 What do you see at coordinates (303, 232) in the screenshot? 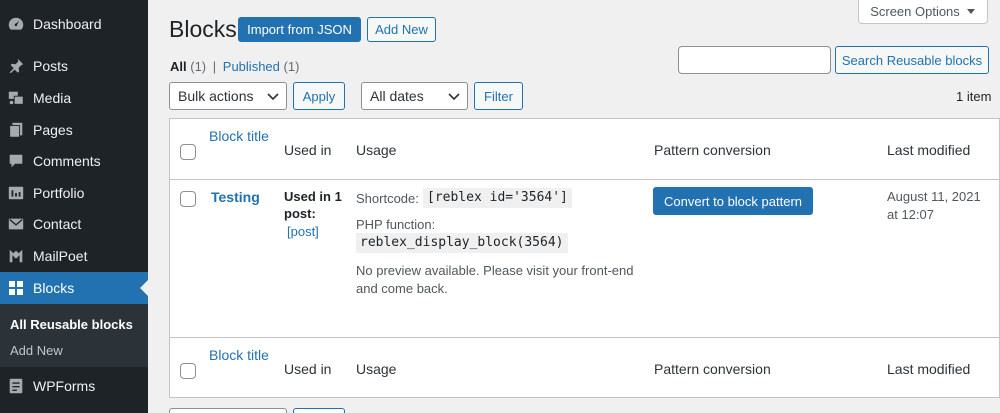
I see `used-in-post-link: [post]` at bounding box center [303, 232].